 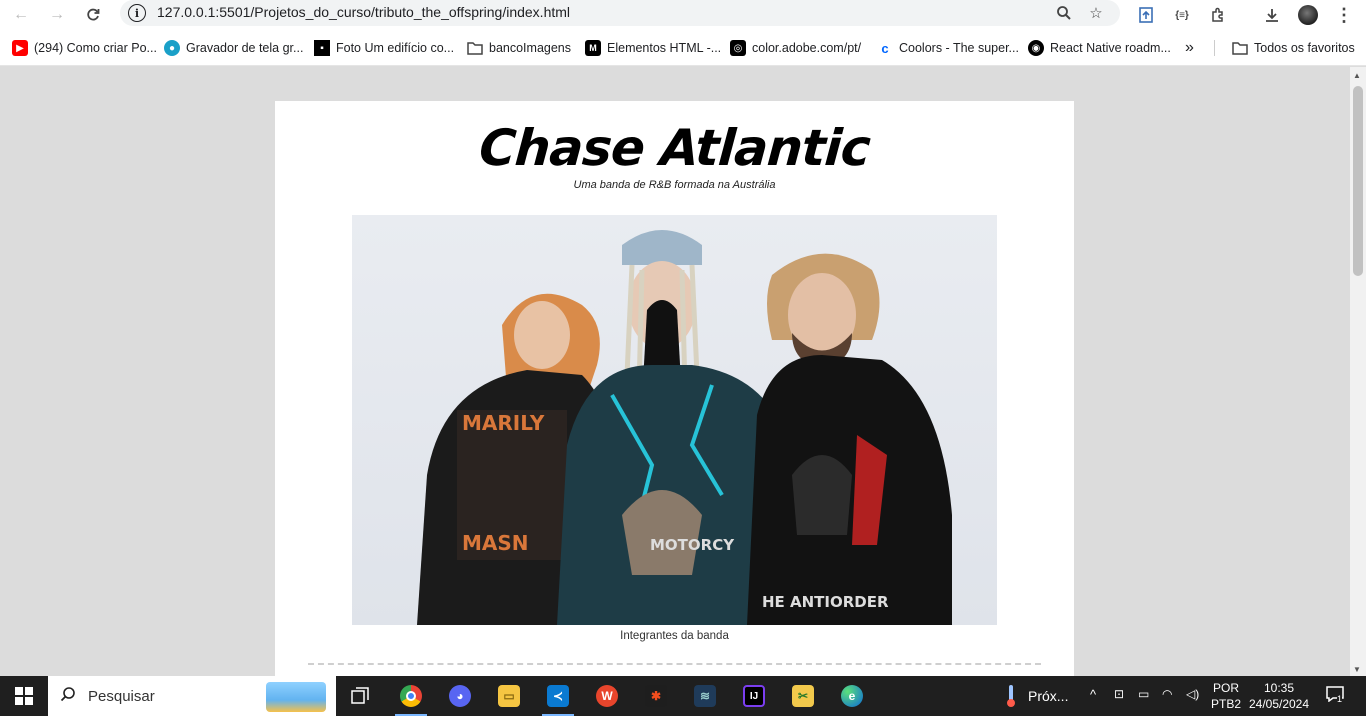 What do you see at coordinates (1226, 688) in the screenshot?
I see `language-top: POR` at bounding box center [1226, 688].